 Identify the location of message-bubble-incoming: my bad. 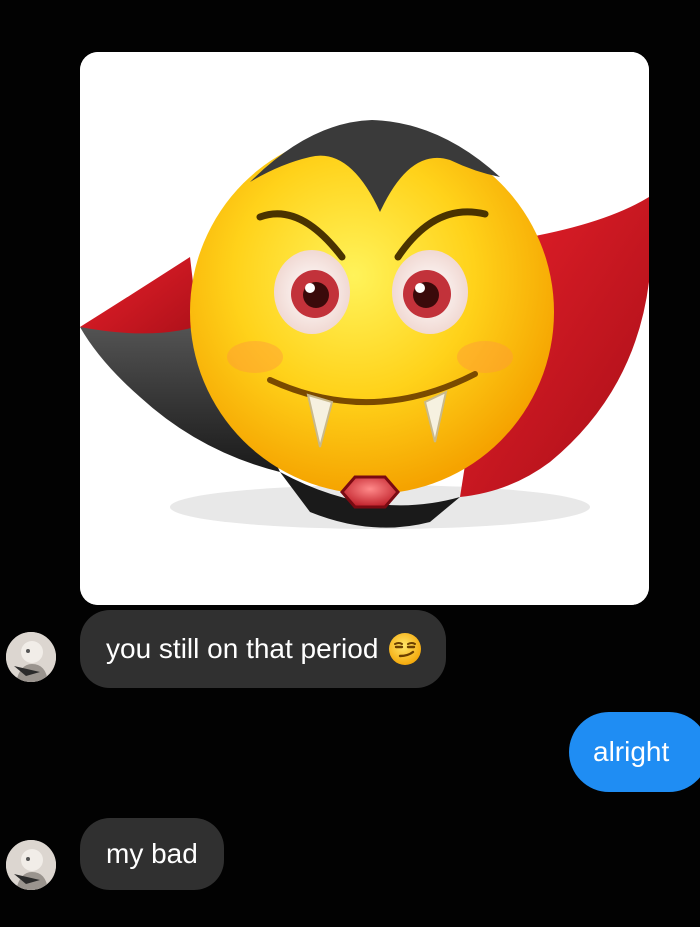
(152, 854).